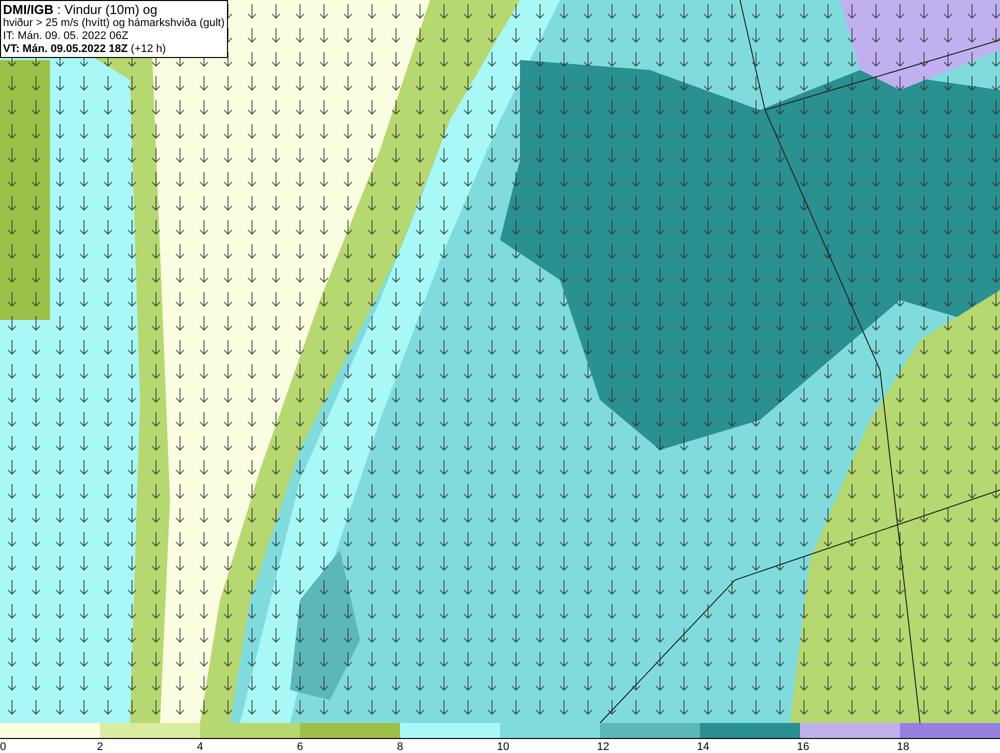  Describe the element at coordinates (703, 747) in the screenshot. I see `legend-label: 14` at that location.